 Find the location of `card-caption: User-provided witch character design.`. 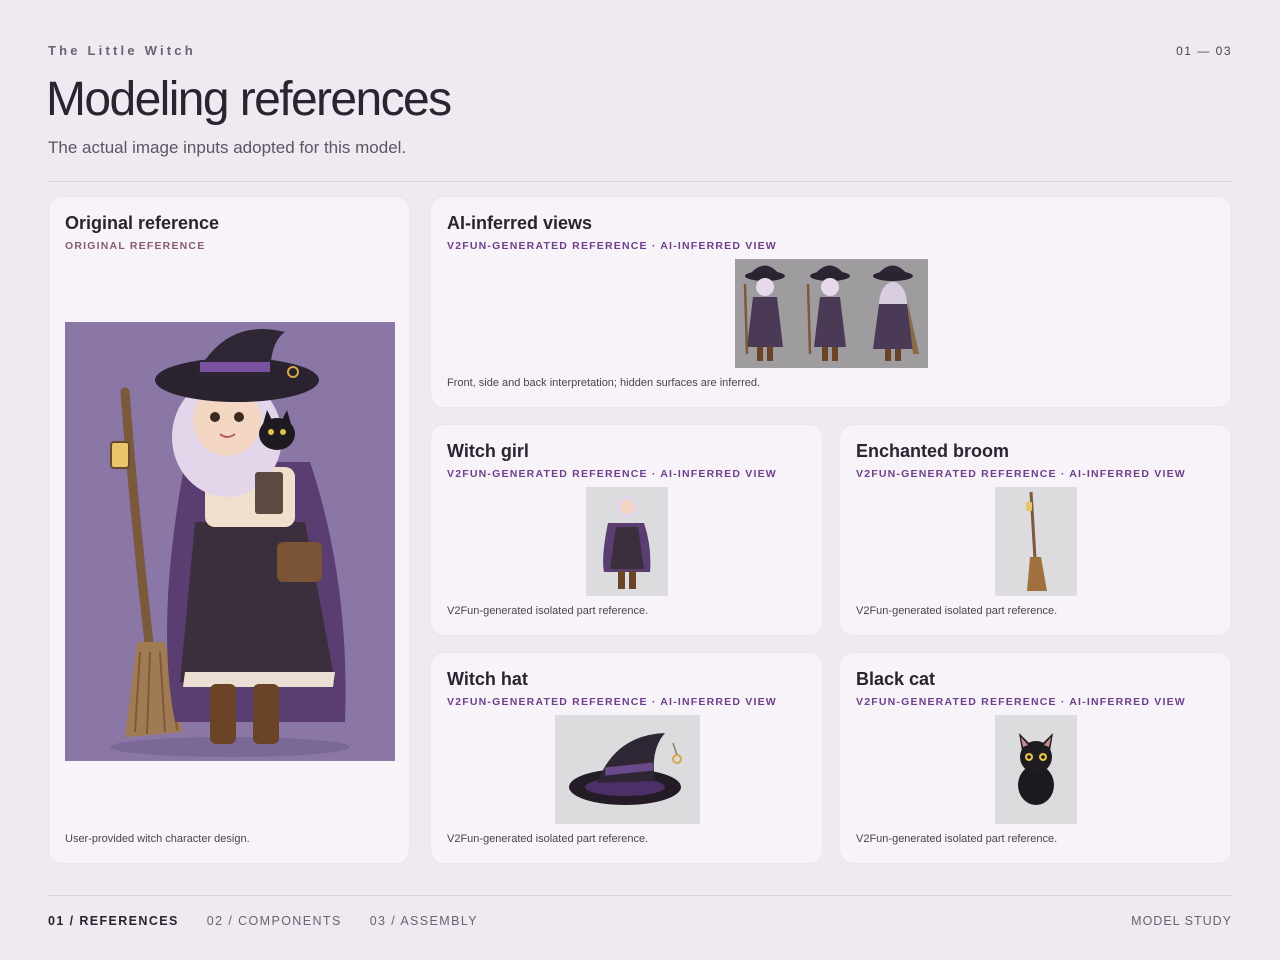

card-caption: User-provided witch character design. is located at coordinates (157, 839).